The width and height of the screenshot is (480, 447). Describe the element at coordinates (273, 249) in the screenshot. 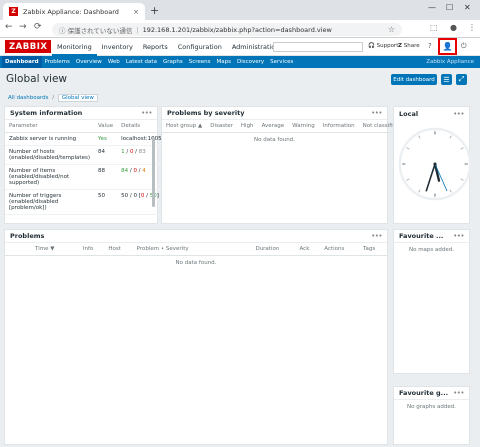

I see `column-header: Duration` at that location.